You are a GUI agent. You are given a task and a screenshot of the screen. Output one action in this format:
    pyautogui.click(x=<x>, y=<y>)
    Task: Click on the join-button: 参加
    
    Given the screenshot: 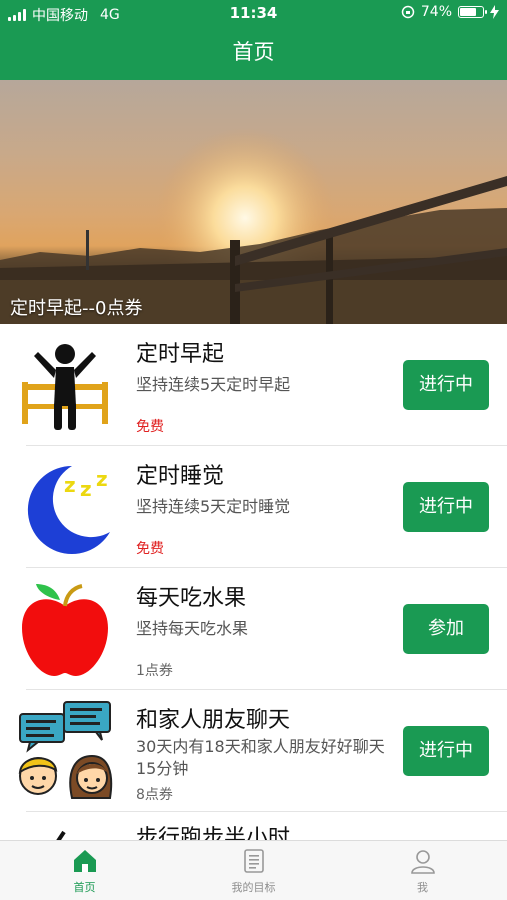 What is the action you would take?
    pyautogui.click(x=446, y=629)
    